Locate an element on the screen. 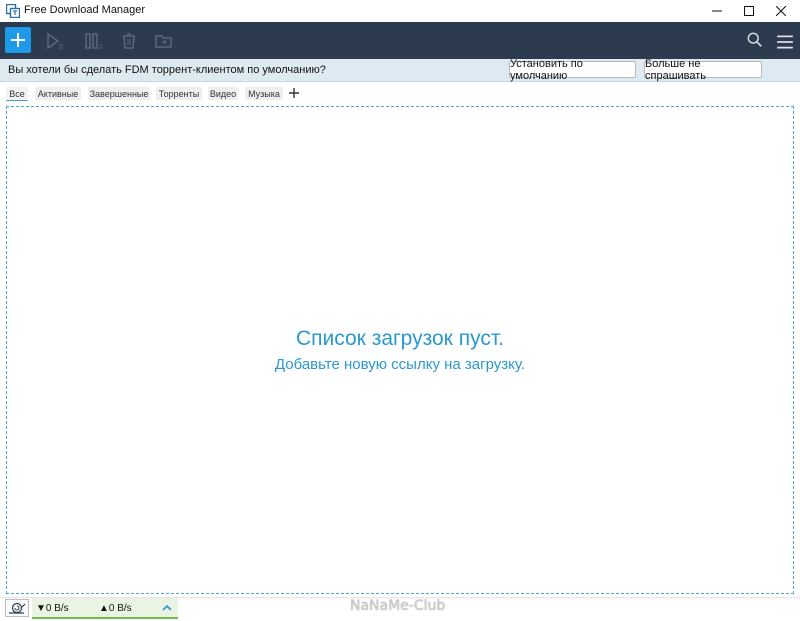 The image size is (800, 621). tab-active: Активные is located at coordinates (58, 93).